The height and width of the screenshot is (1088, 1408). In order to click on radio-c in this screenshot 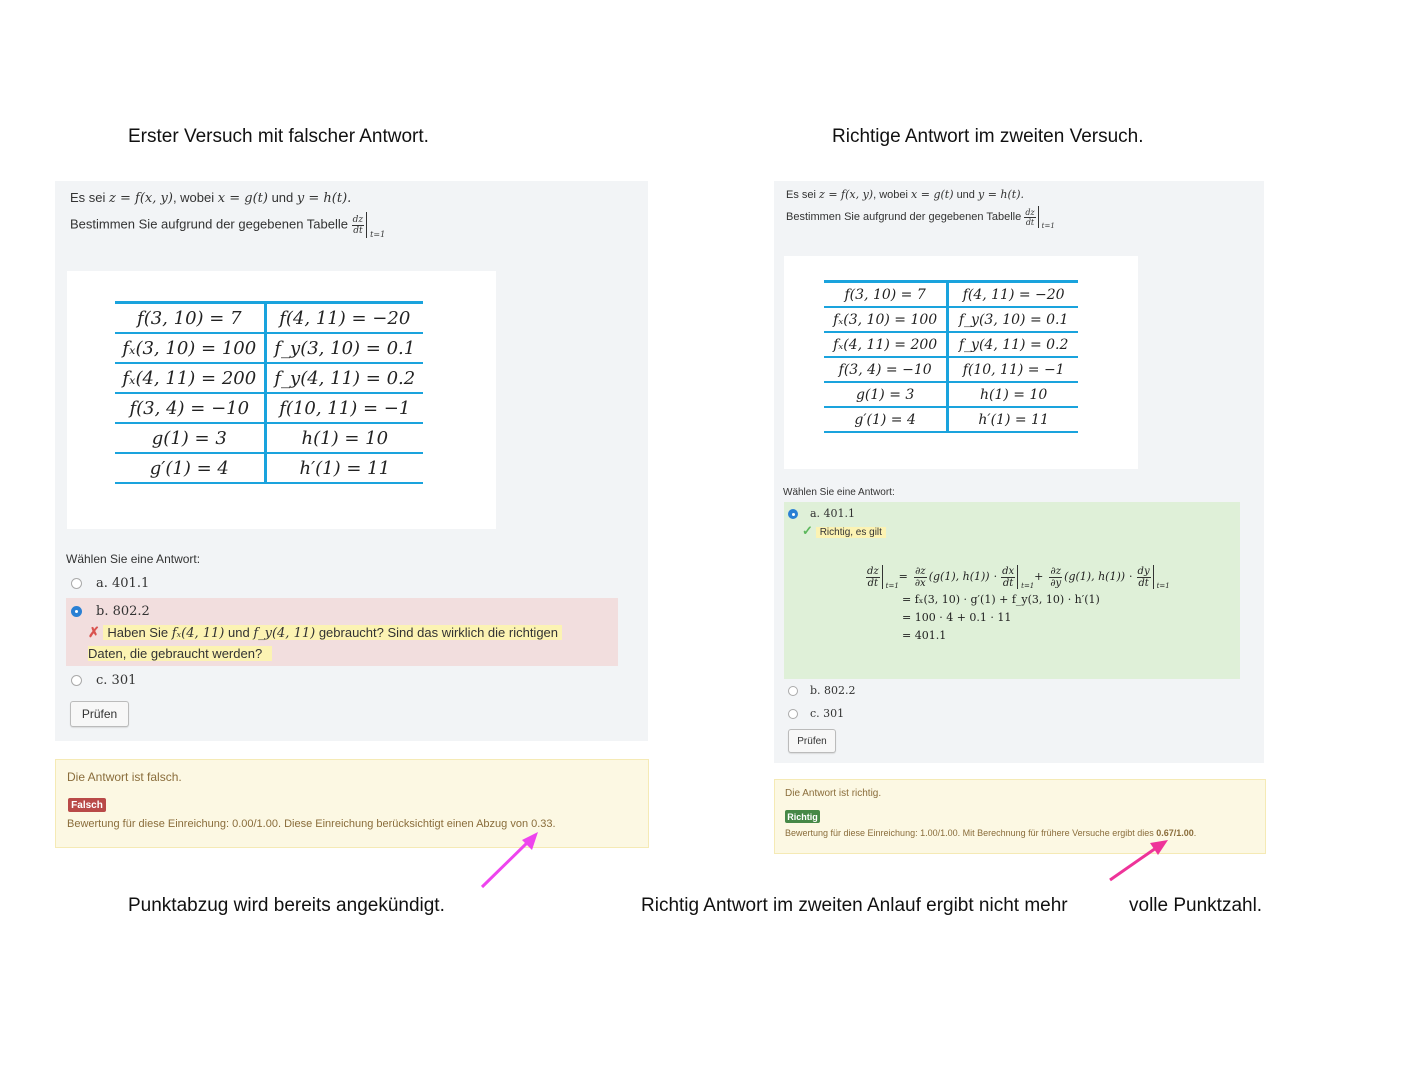, I will do `click(76, 680)`.